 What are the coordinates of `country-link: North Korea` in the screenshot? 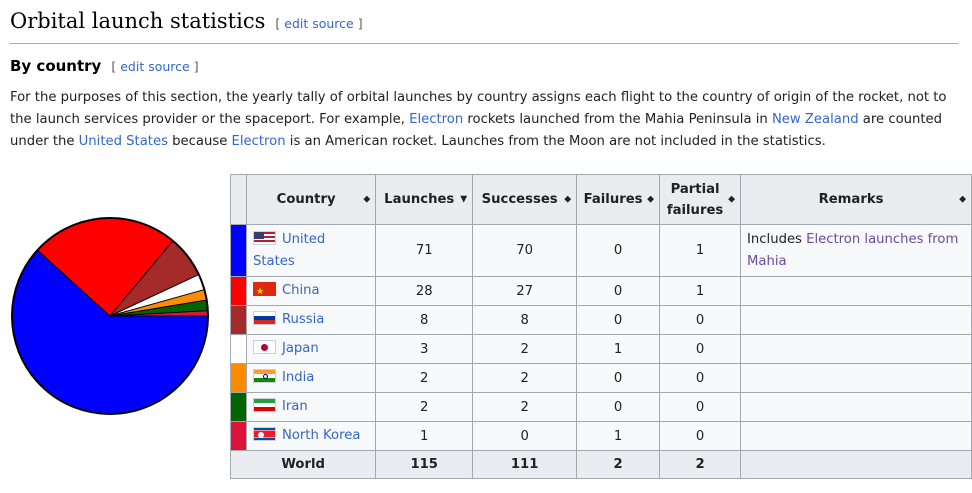 It's located at (321, 435).